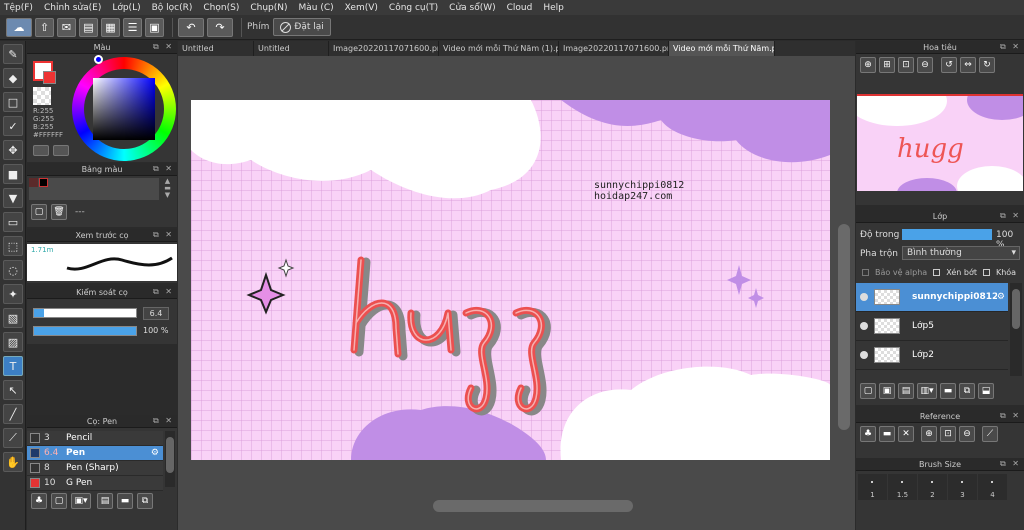 Image resolution: width=1024 pixels, height=530 pixels. What do you see at coordinates (499, 48) in the screenshot?
I see `tab-video-1: Video mới mỗi Thứ Năm (1).png` at bounding box center [499, 48].